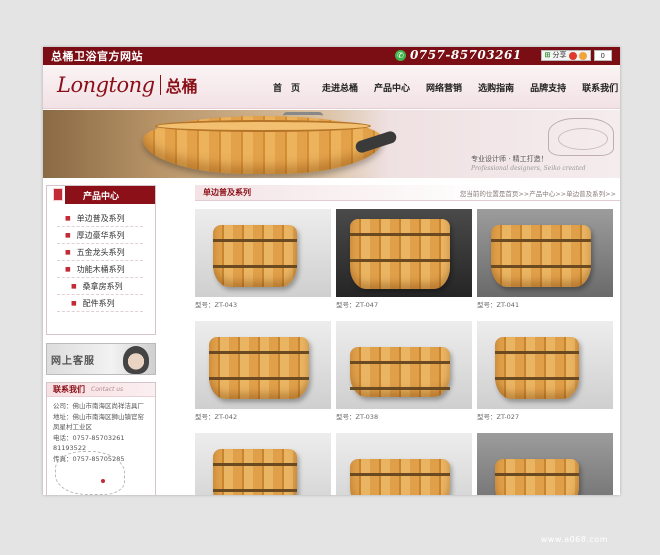  I want to click on category-label: 单边普及系列, so click(100, 218).